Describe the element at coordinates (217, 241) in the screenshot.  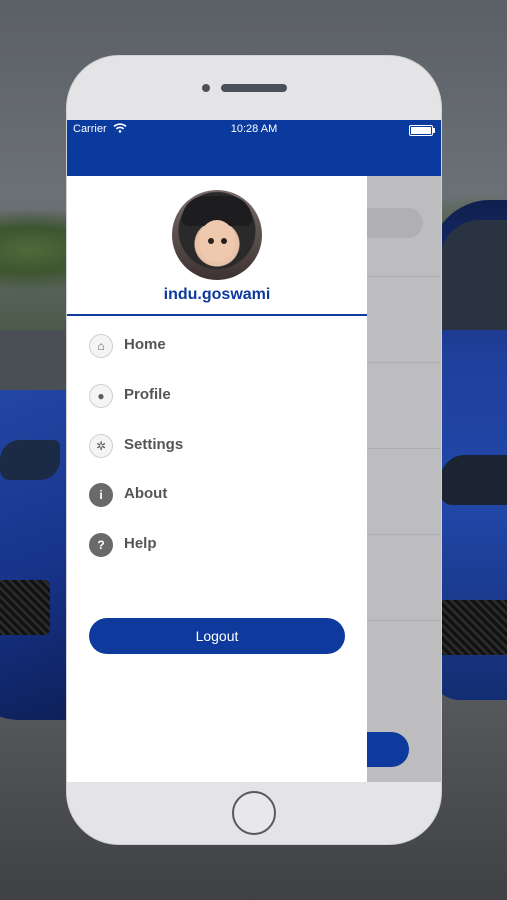
I see `avatar-face` at that location.